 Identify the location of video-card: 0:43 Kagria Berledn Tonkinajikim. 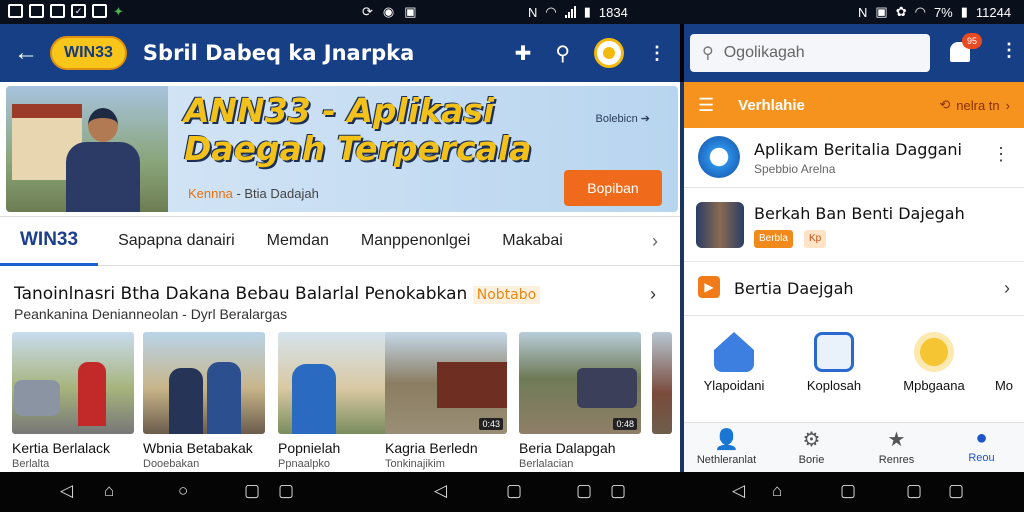
(446, 402).